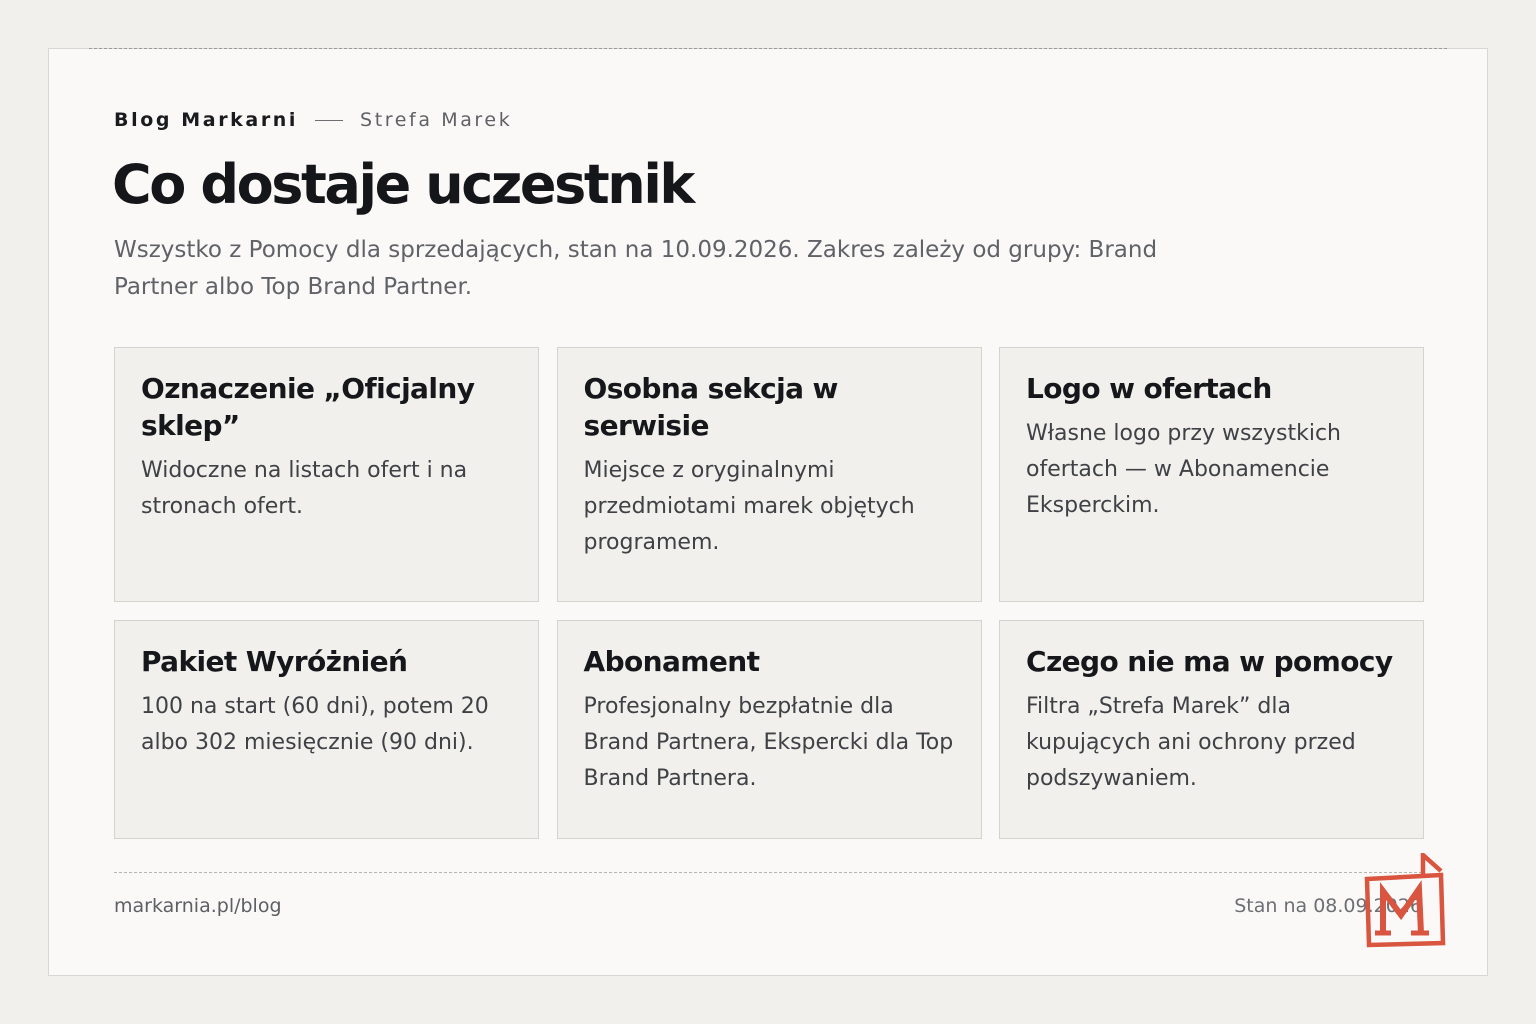 This screenshot has width=1536, height=1024. Describe the element at coordinates (274, 661) in the screenshot. I see `tile-title: Pakiet Wyróżnień` at that location.